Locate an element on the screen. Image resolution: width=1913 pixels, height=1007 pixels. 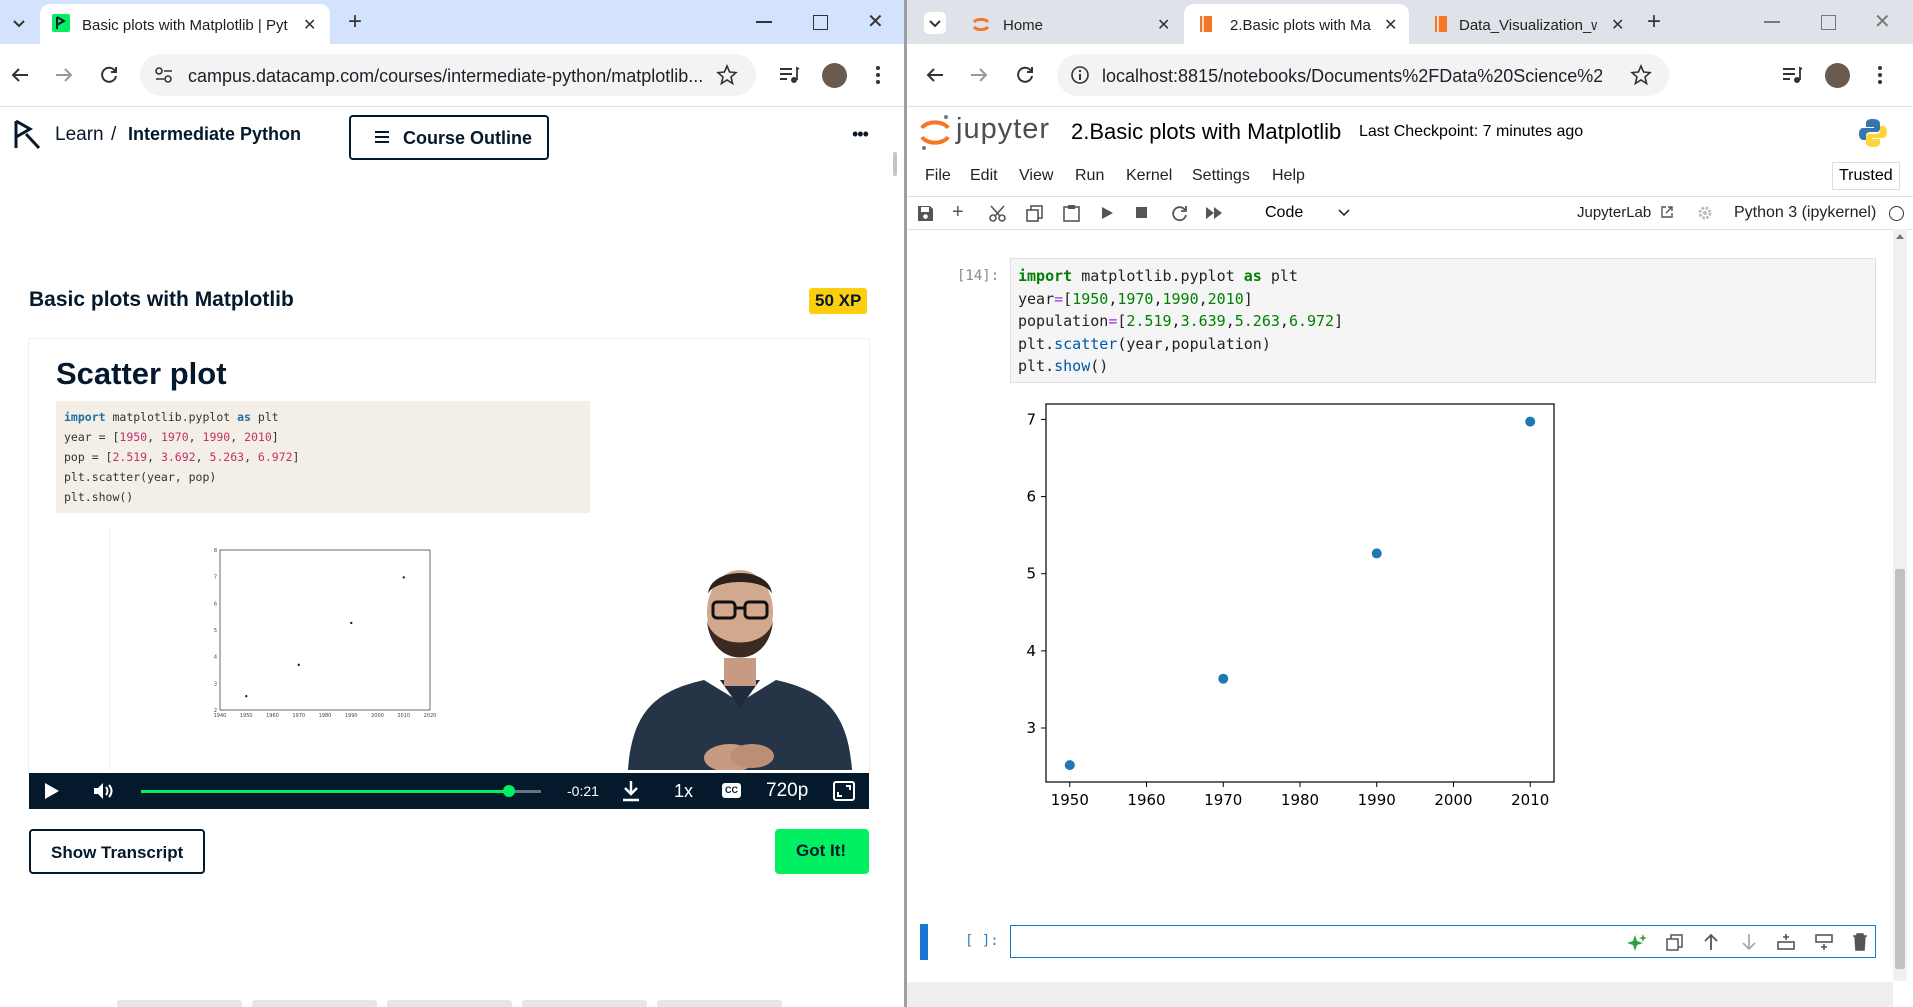
progress-handle is located at coordinates (509, 791).